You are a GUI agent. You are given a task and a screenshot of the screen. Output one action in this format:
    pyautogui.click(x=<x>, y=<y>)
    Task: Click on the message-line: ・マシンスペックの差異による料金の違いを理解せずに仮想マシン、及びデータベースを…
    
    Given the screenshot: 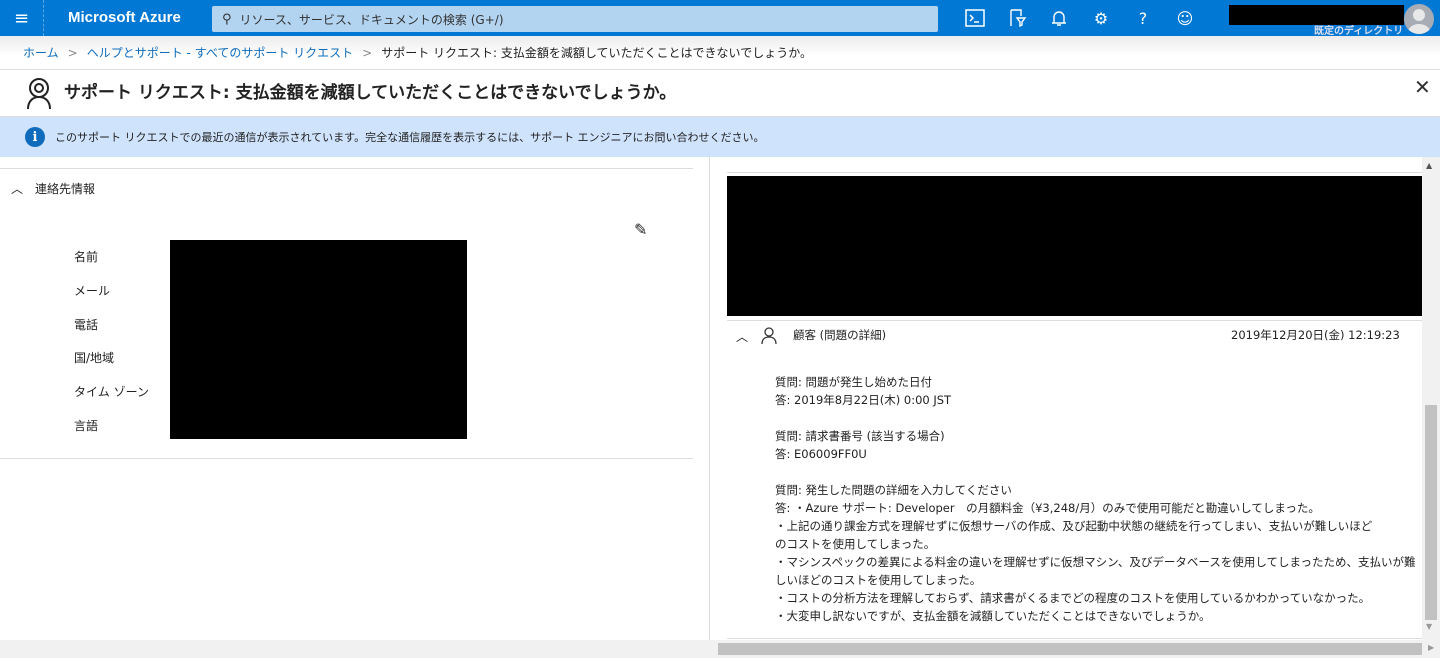 What is the action you would take?
    pyautogui.click(x=1095, y=562)
    